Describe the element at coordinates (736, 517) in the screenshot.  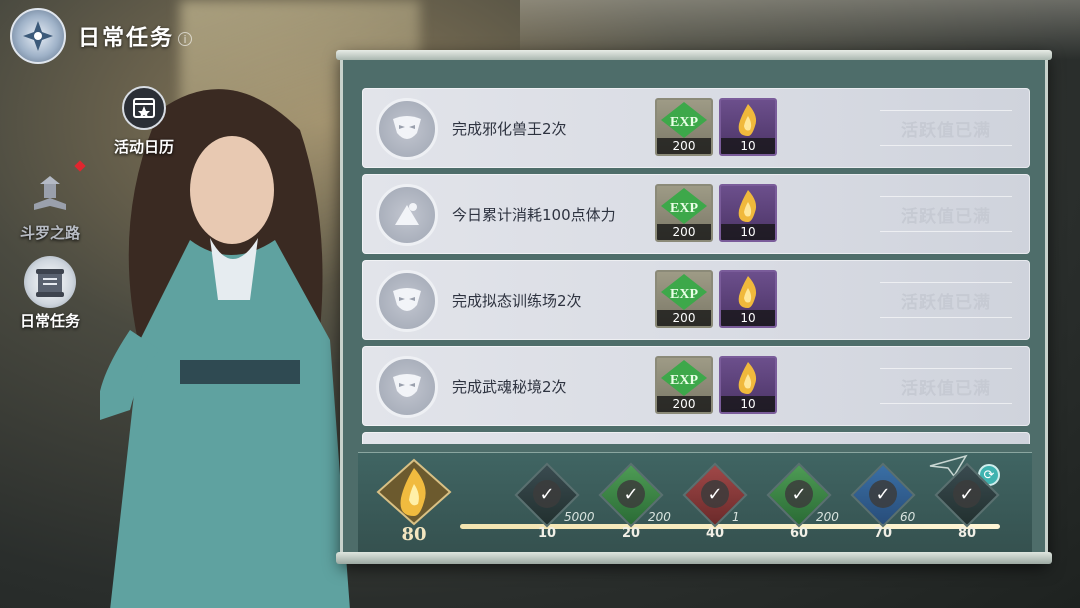
I see `milestone-amount: 1` at that location.